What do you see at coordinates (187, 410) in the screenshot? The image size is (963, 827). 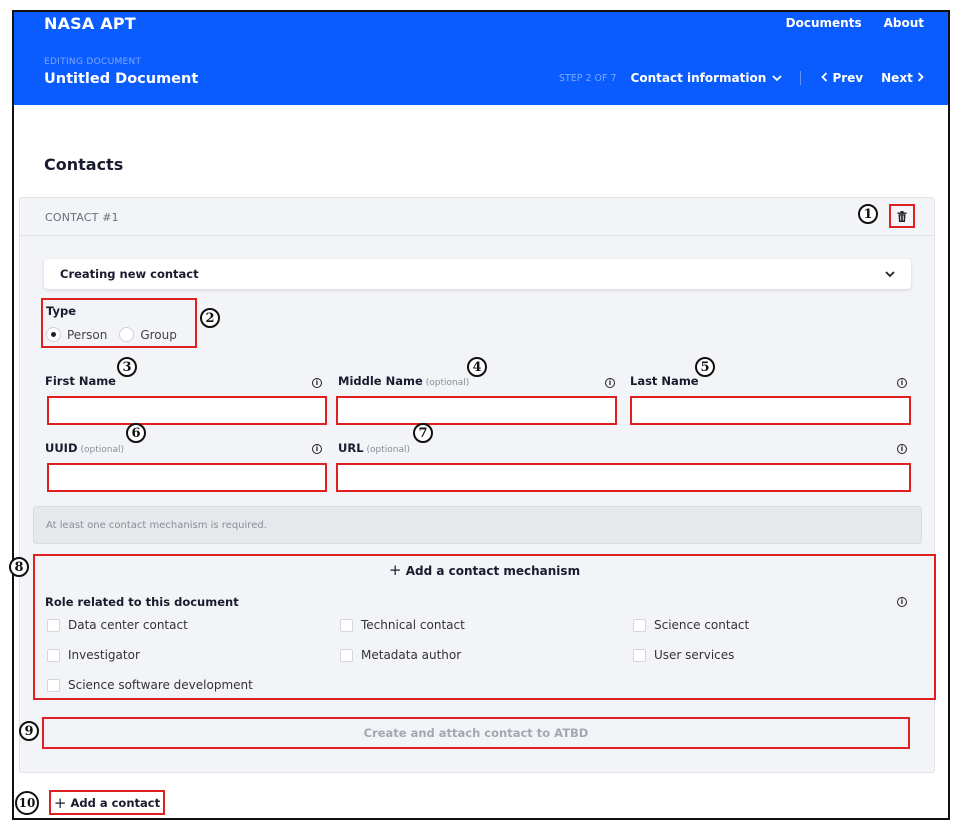 I see `first-name-input` at bounding box center [187, 410].